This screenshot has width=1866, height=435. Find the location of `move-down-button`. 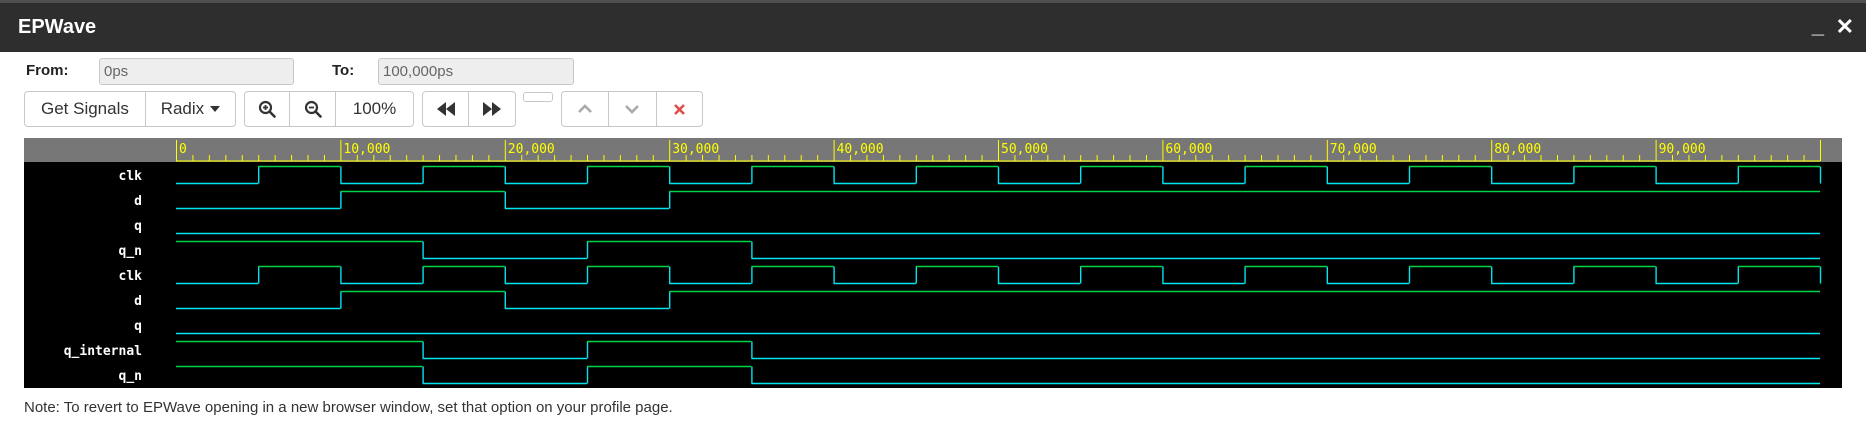

move-down-button is located at coordinates (633, 109).